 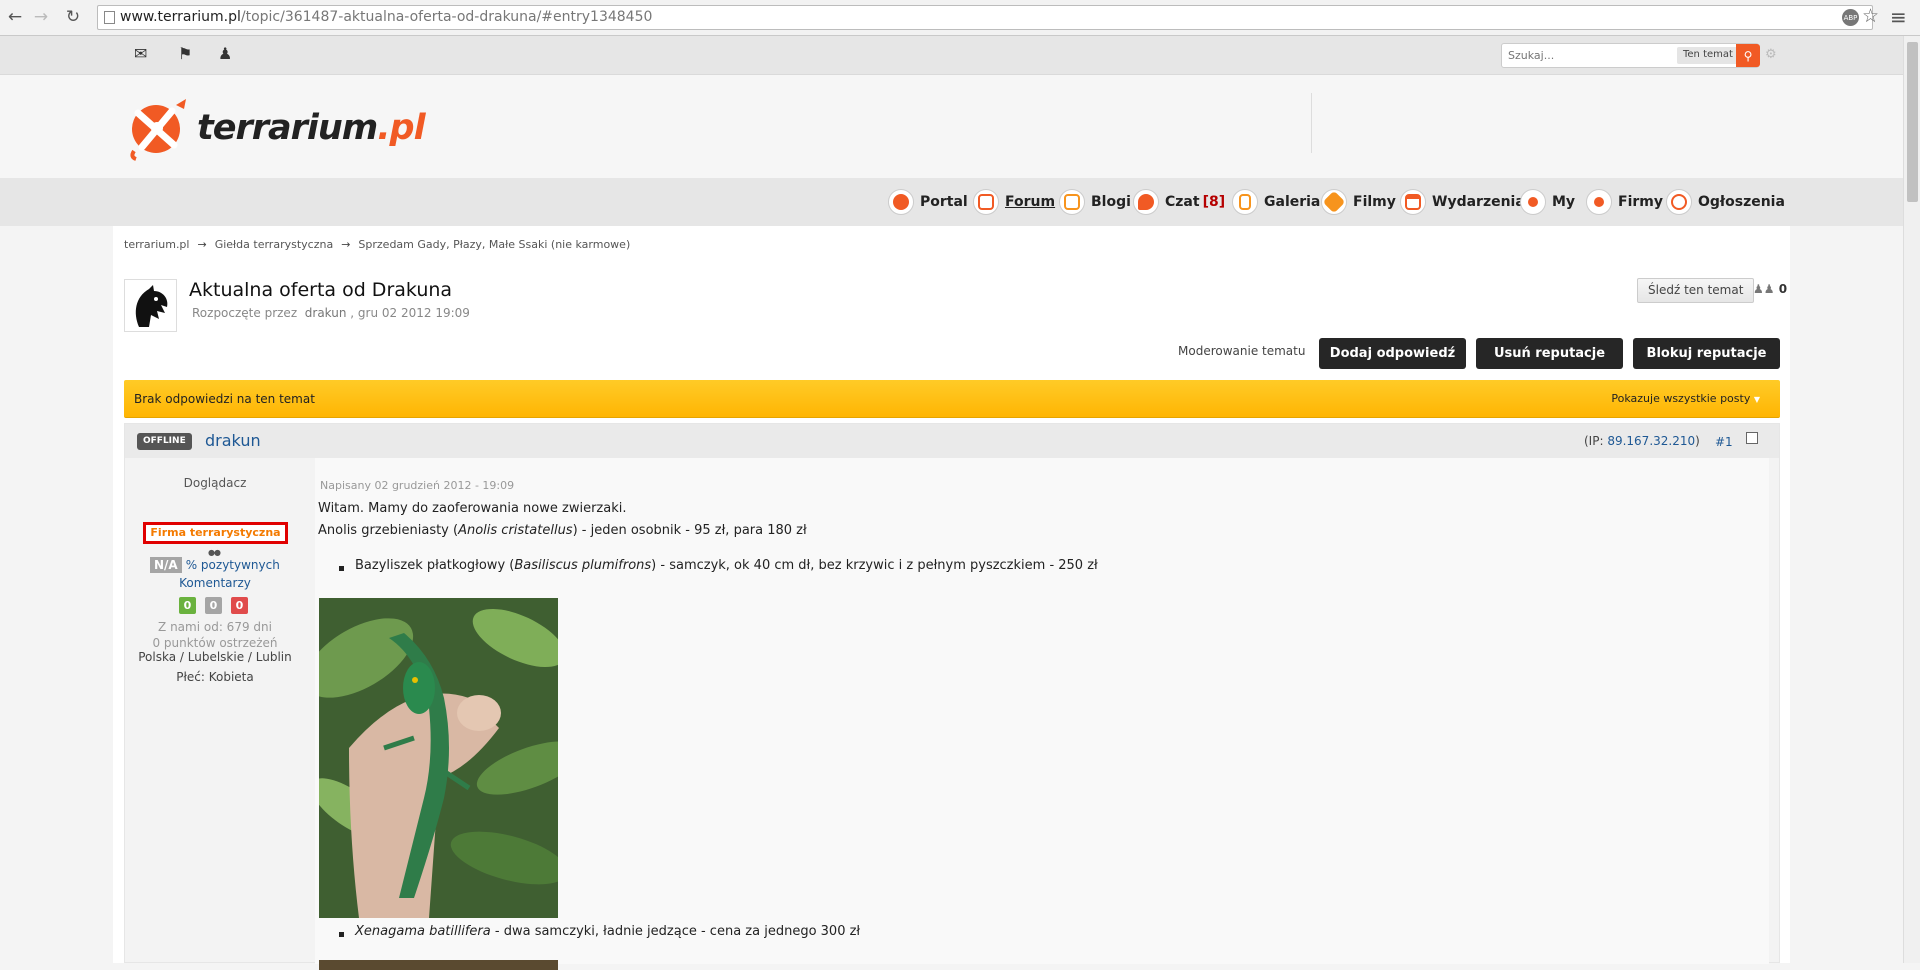 I want to click on post-date: Napisany 02 grudzień 2012 - 19:09, so click(x=417, y=485).